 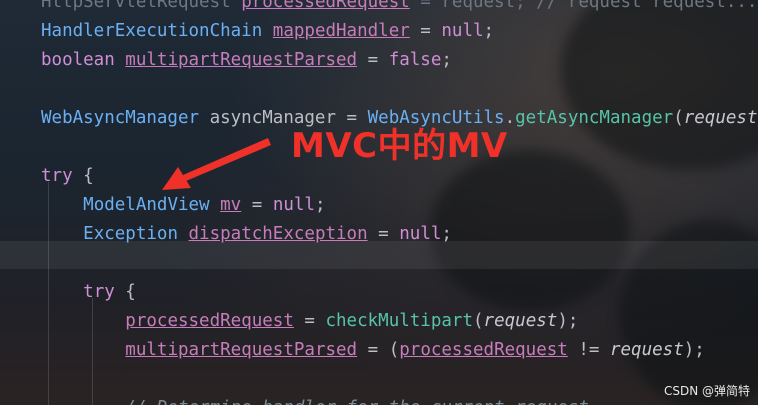 What do you see at coordinates (588, 350) in the screenshot?
I see `code-token: !=` at bounding box center [588, 350].